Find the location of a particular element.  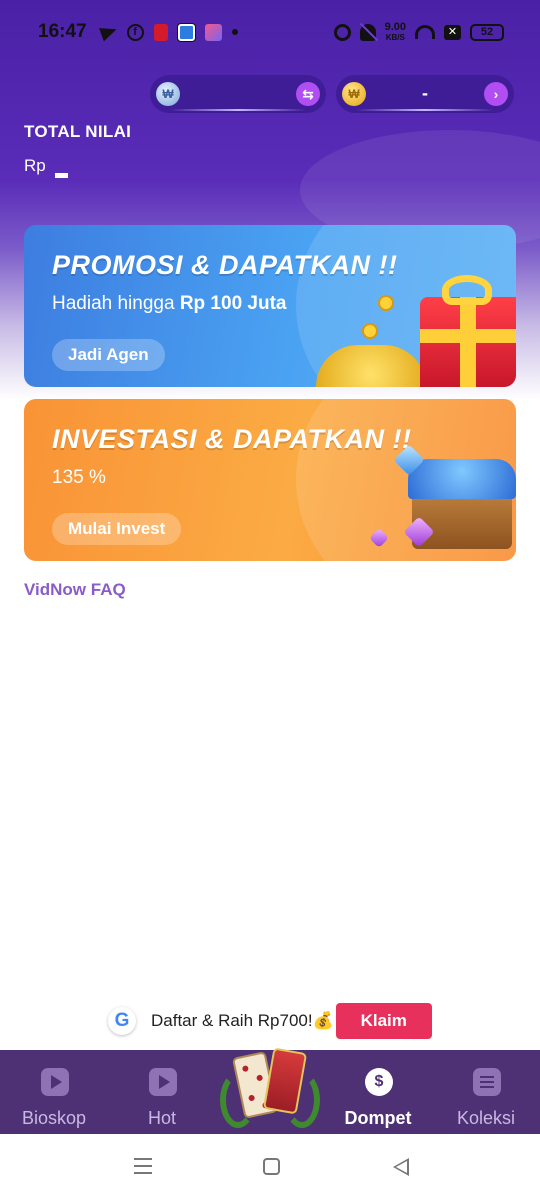

back-icon is located at coordinates (401, 1167).